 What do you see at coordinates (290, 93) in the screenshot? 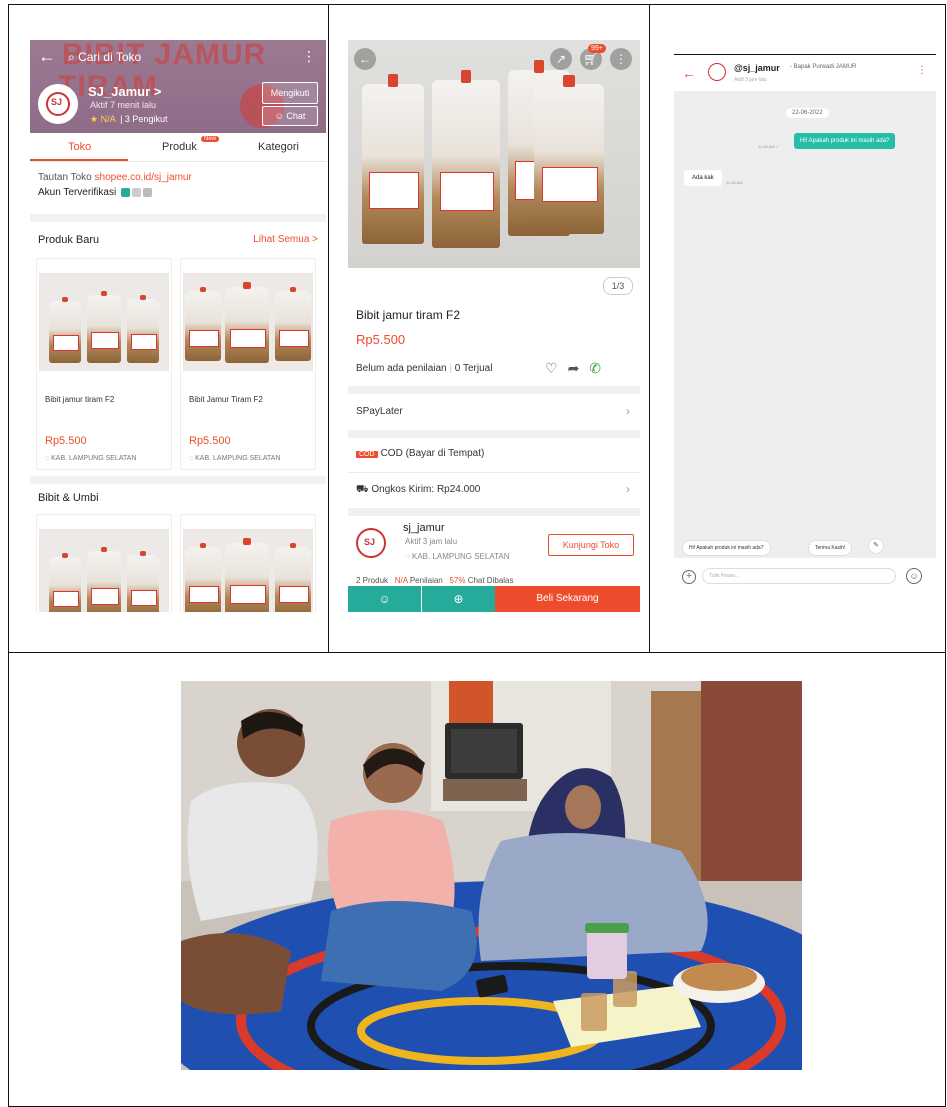
I see `follow-button: Mengikuti` at bounding box center [290, 93].